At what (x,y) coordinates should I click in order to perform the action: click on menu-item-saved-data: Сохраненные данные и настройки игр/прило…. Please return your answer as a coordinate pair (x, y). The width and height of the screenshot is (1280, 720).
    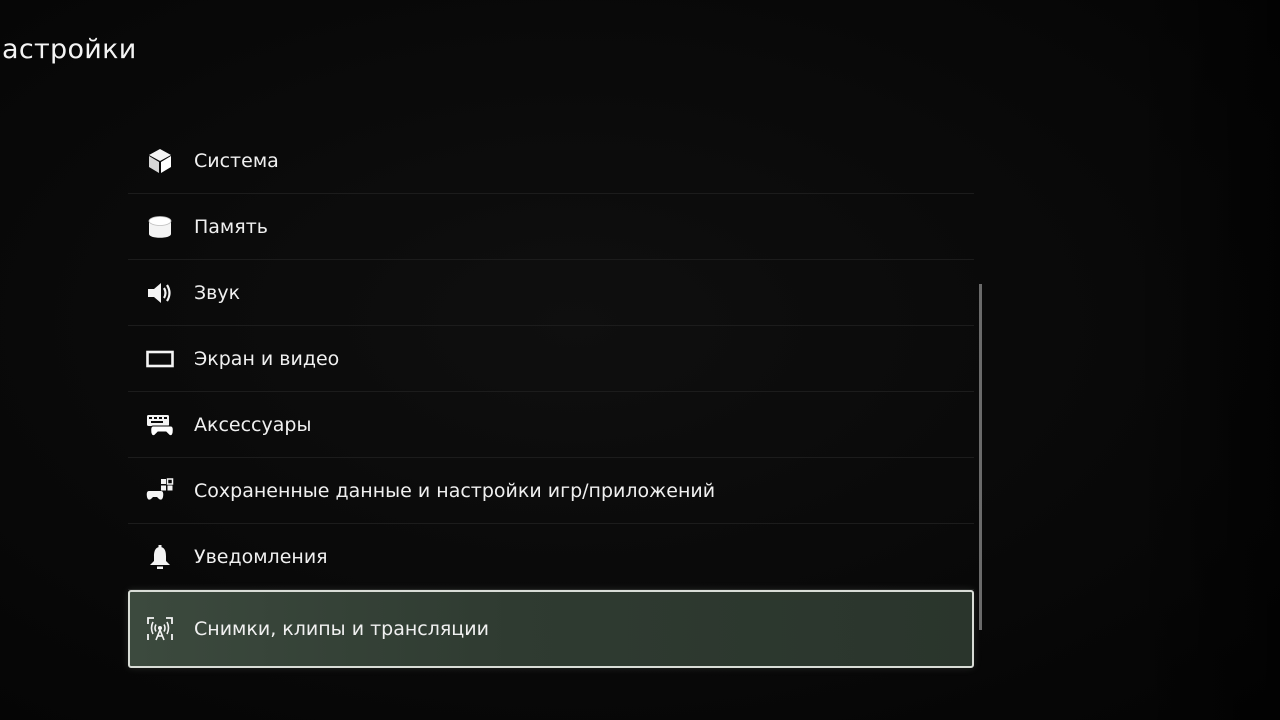
    Looking at the image, I should click on (551, 491).